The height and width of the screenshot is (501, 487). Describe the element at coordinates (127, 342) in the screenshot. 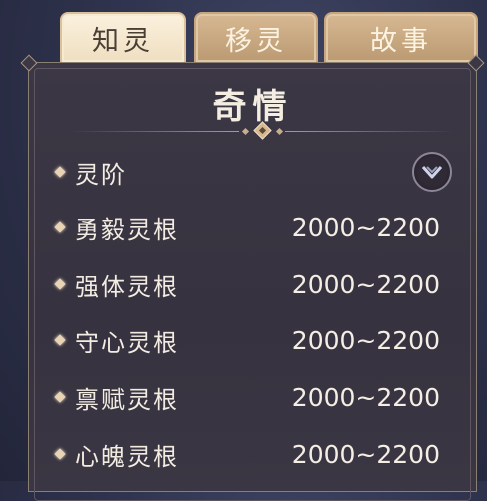

I see `stat-label: 守心灵根` at that location.